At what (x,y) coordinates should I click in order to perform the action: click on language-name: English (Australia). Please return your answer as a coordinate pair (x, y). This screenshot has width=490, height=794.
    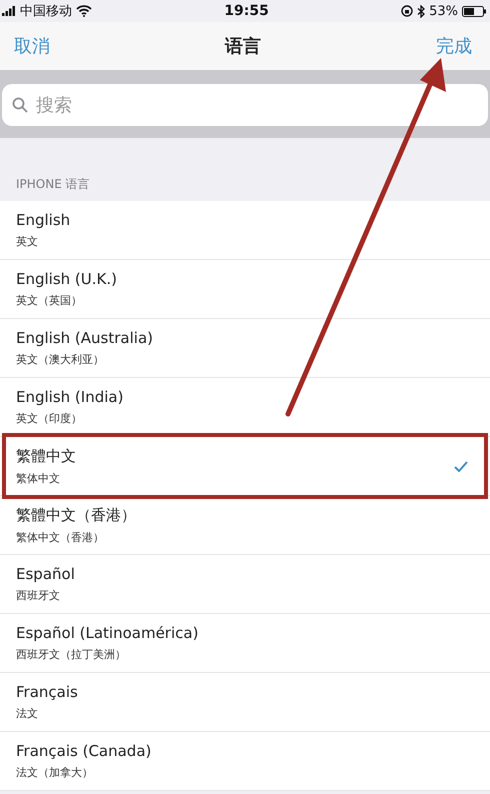
    Looking at the image, I should click on (84, 338).